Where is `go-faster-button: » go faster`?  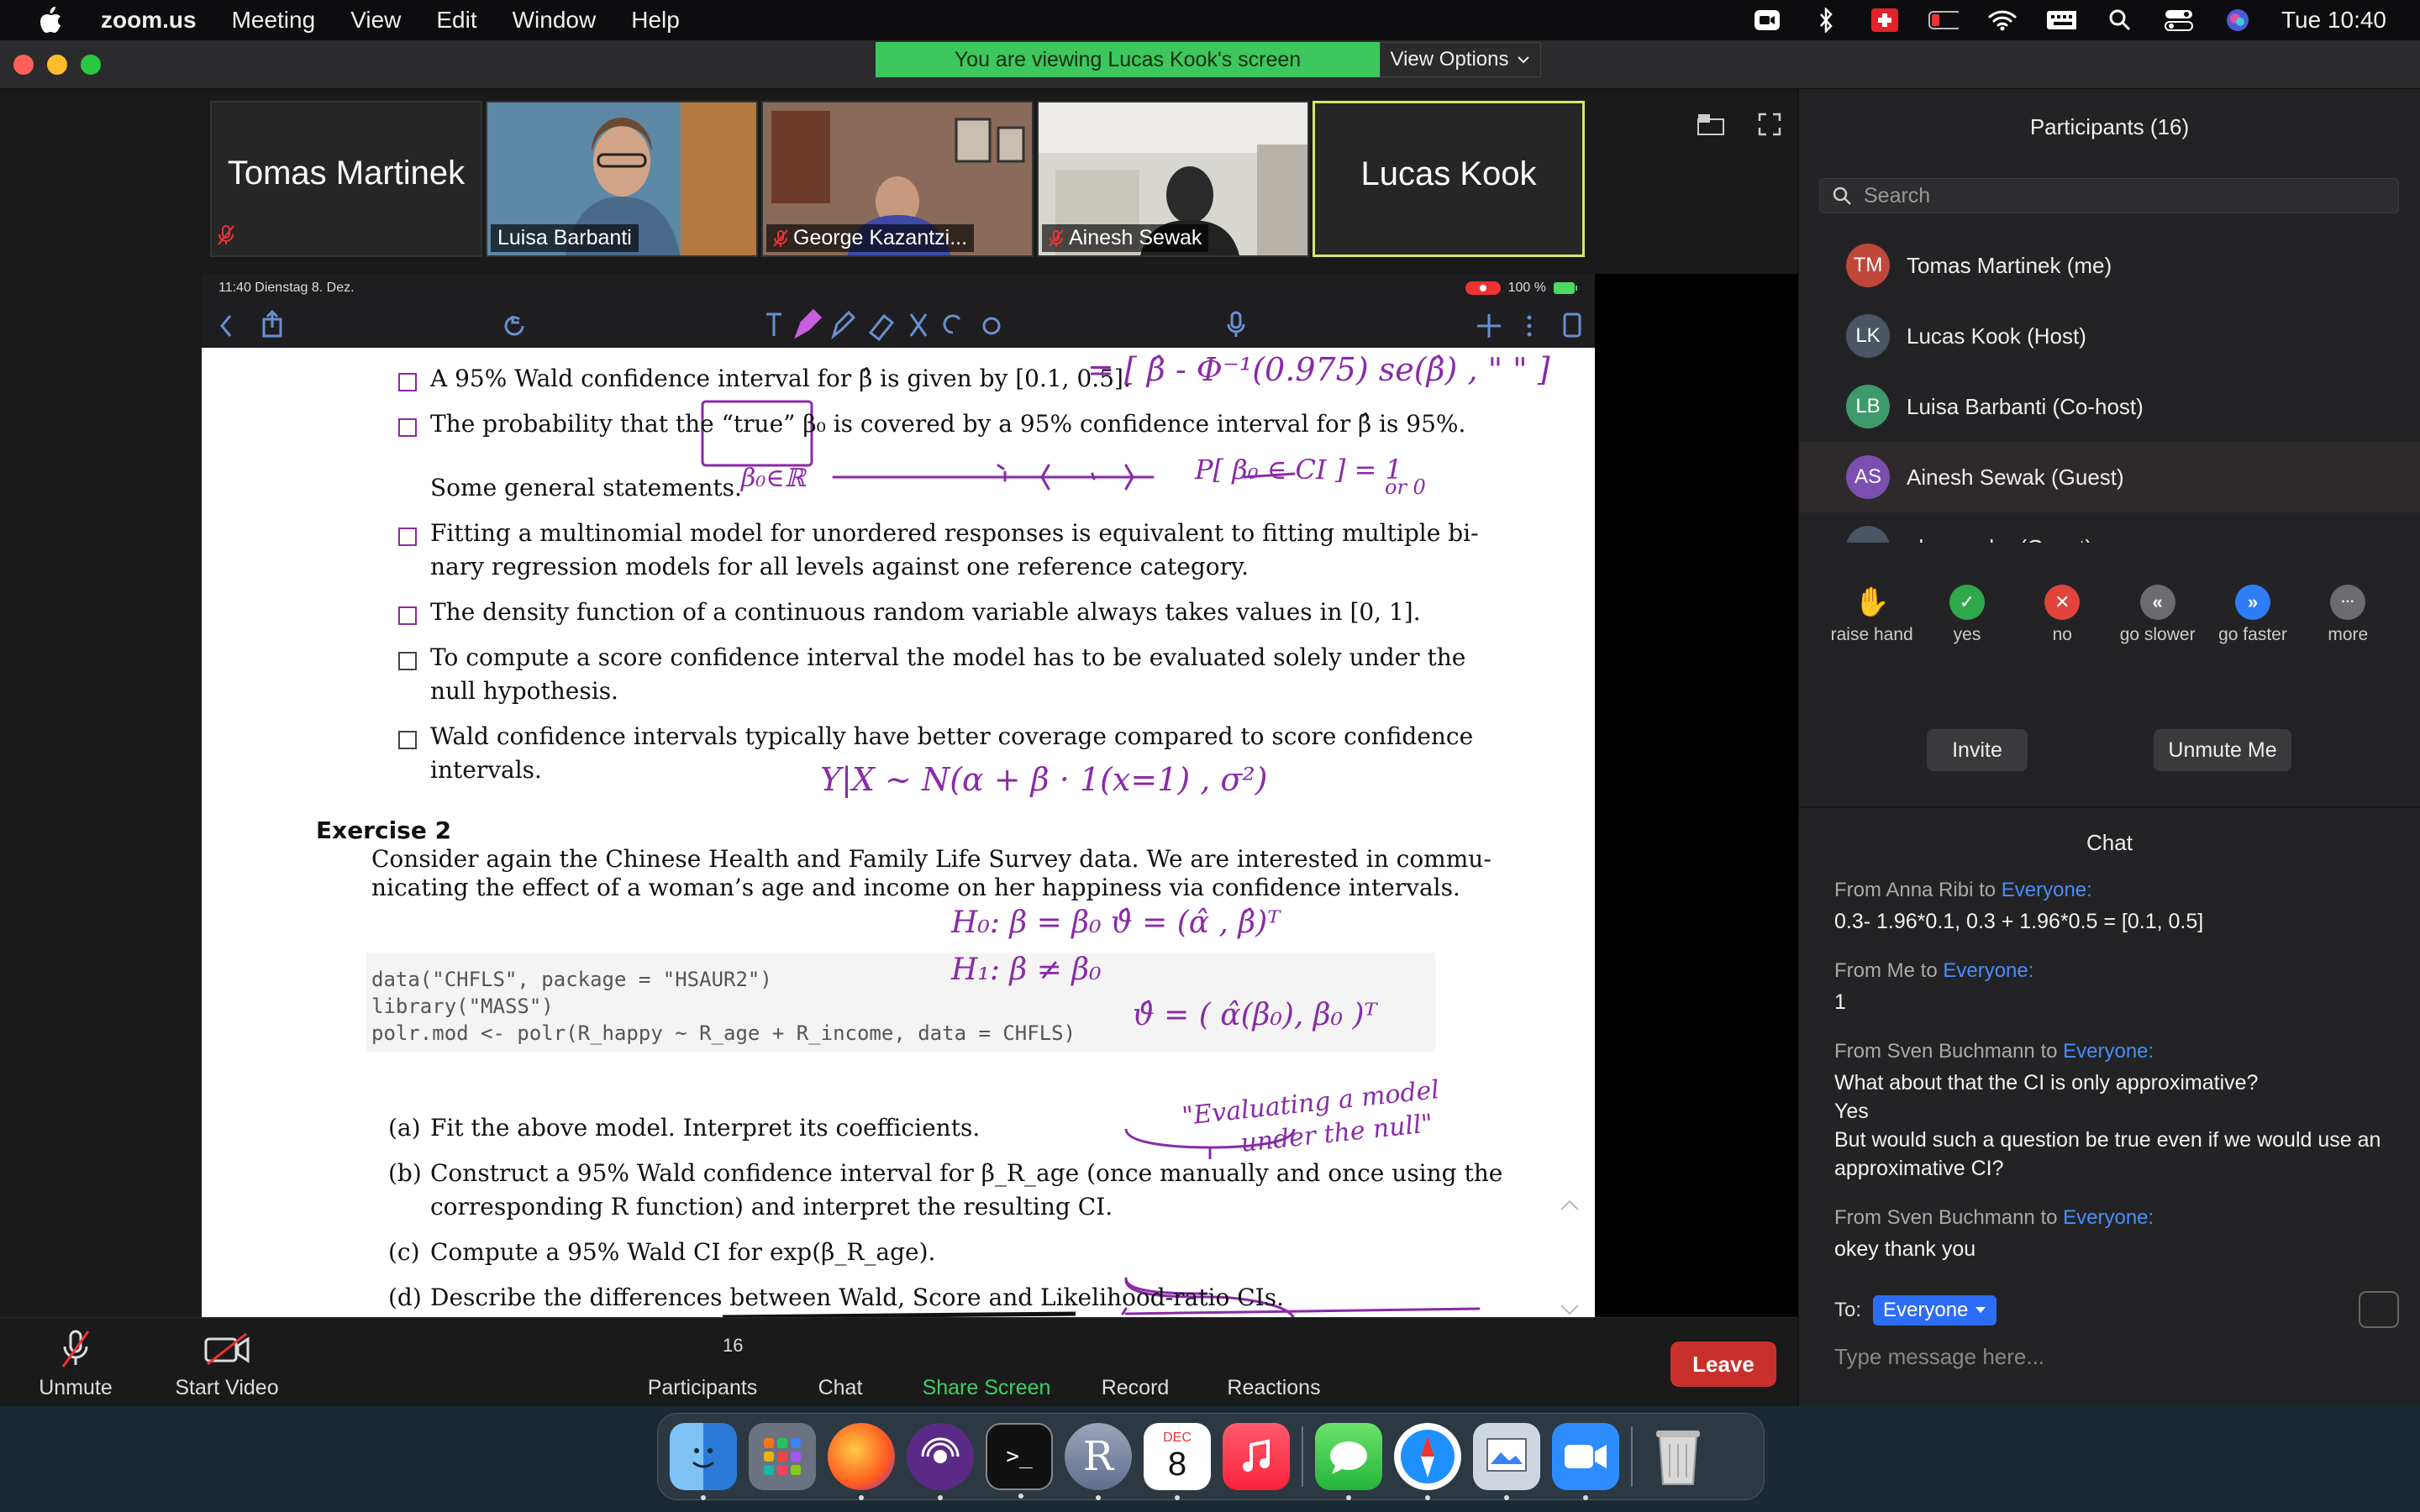
go-faster-button: » go faster is located at coordinates (2253, 618).